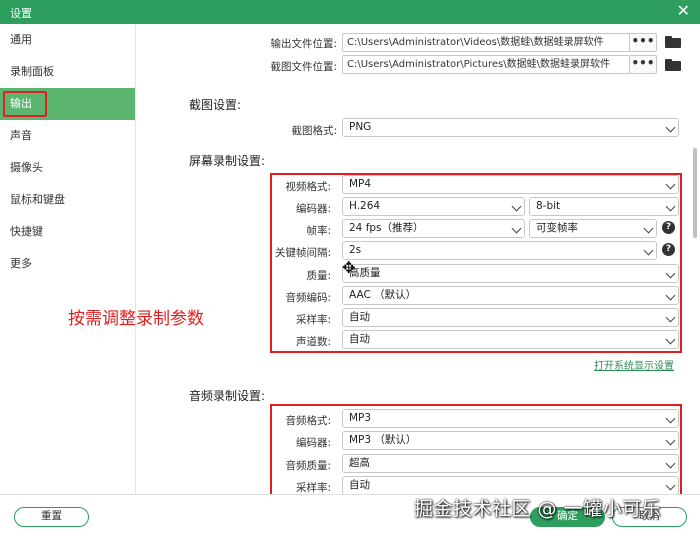 The width and height of the screenshot is (700, 535). What do you see at coordinates (67, 264) in the screenshot?
I see `sidebar-item-more: 更多` at bounding box center [67, 264].